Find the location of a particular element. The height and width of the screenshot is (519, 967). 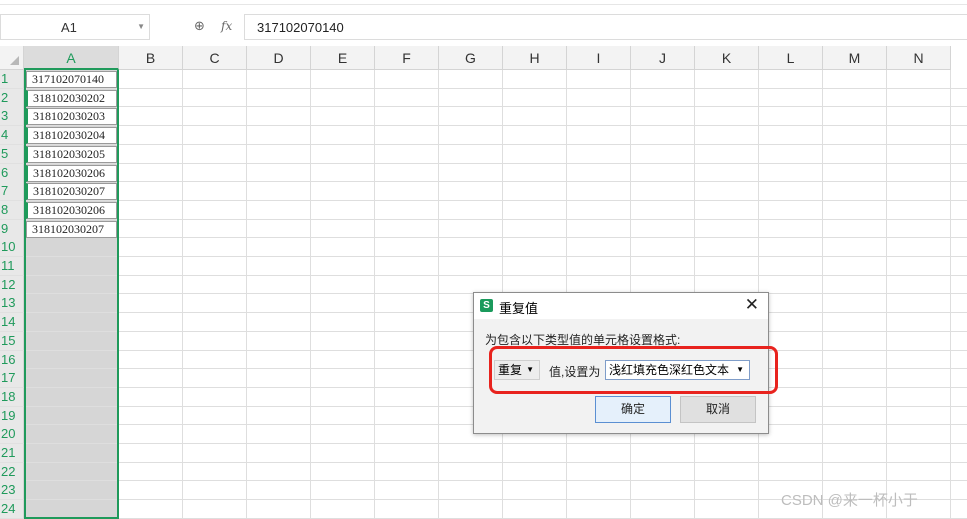

formula-value: 317102070140 is located at coordinates (300, 27).